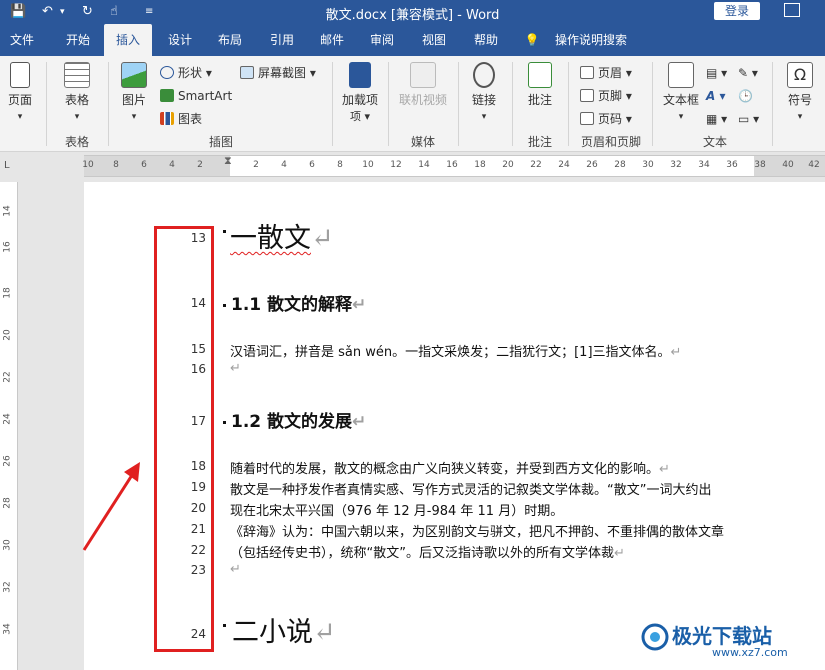 The height and width of the screenshot is (670, 825). Describe the element at coordinates (716, 119) in the screenshot. I see `dropcap-icon: ▦ ▾` at that location.